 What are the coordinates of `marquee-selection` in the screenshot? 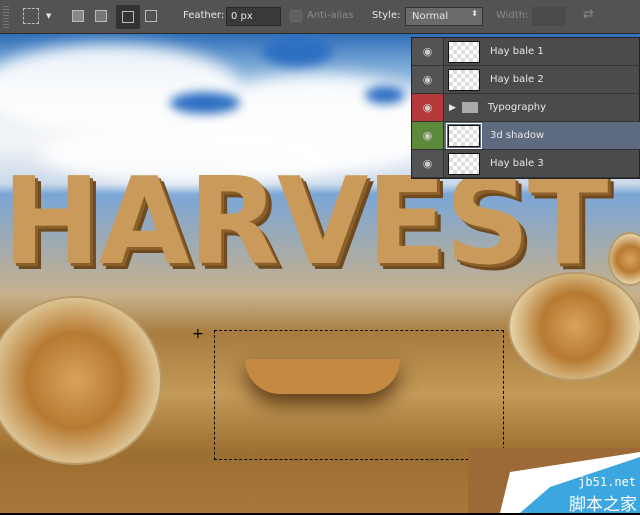 It's located at (359, 395).